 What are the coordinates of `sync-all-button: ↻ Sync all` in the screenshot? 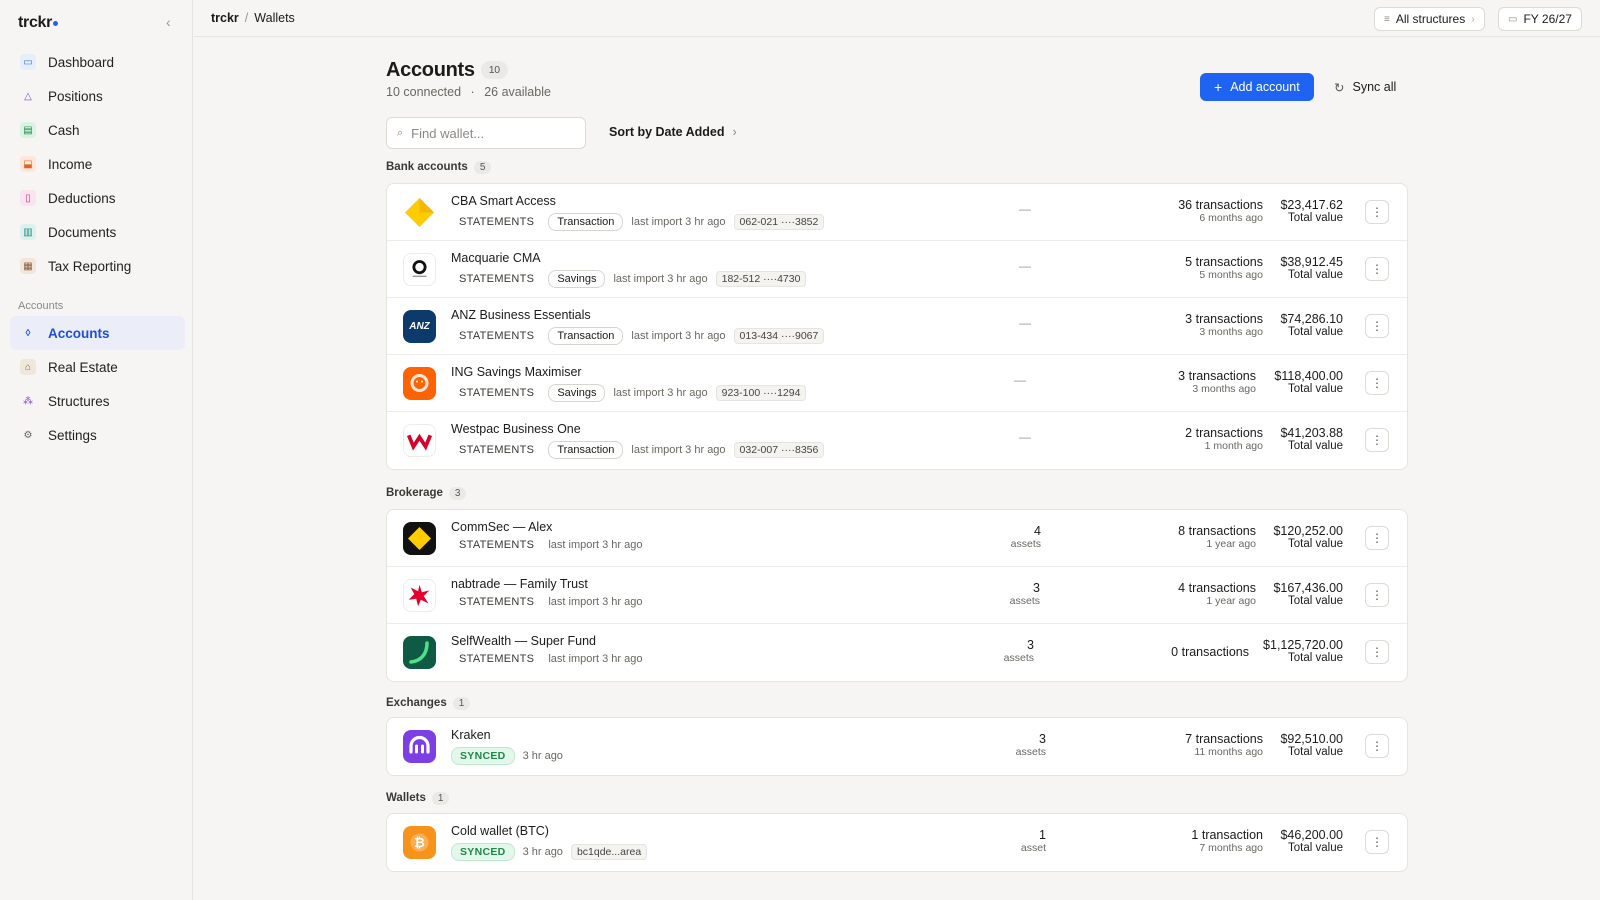 It's located at (1365, 87).